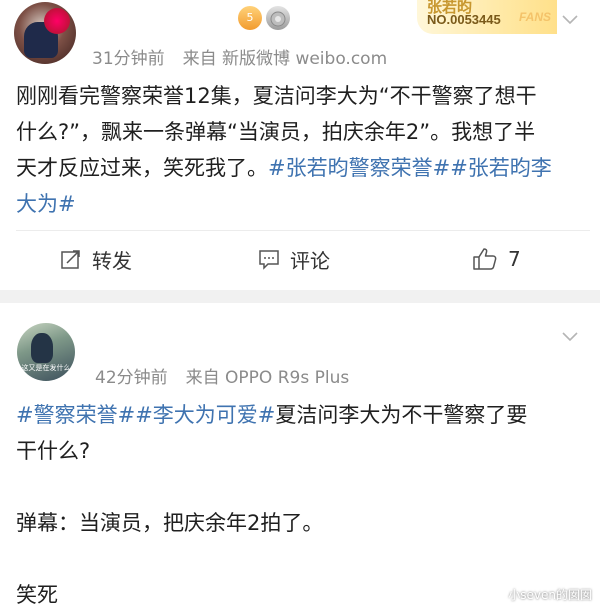 Image resolution: width=600 pixels, height=607 pixels. What do you see at coordinates (276, 132) in the screenshot?
I see `post-text: 什么?”，飘来一条弹幕“当演员，拍庆余年2”。我想了半` at bounding box center [276, 132].